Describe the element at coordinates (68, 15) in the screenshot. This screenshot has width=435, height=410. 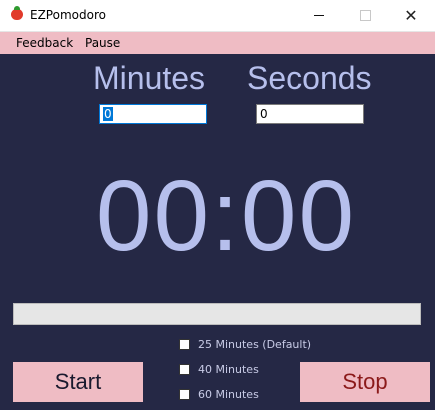
I see `window-title: EZPomodoro` at that location.